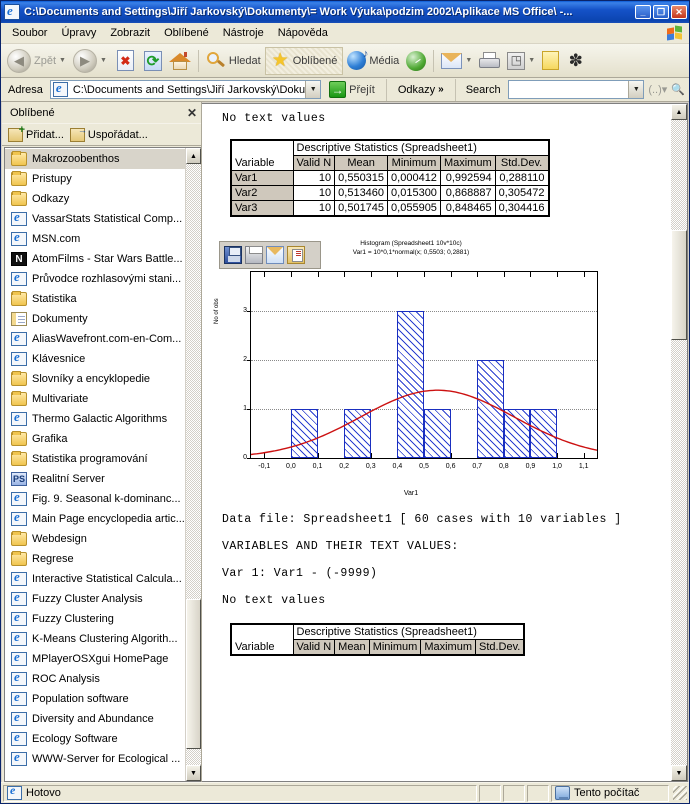  What do you see at coordinates (410, 384) in the screenshot?
I see `histogram-bar` at bounding box center [410, 384].